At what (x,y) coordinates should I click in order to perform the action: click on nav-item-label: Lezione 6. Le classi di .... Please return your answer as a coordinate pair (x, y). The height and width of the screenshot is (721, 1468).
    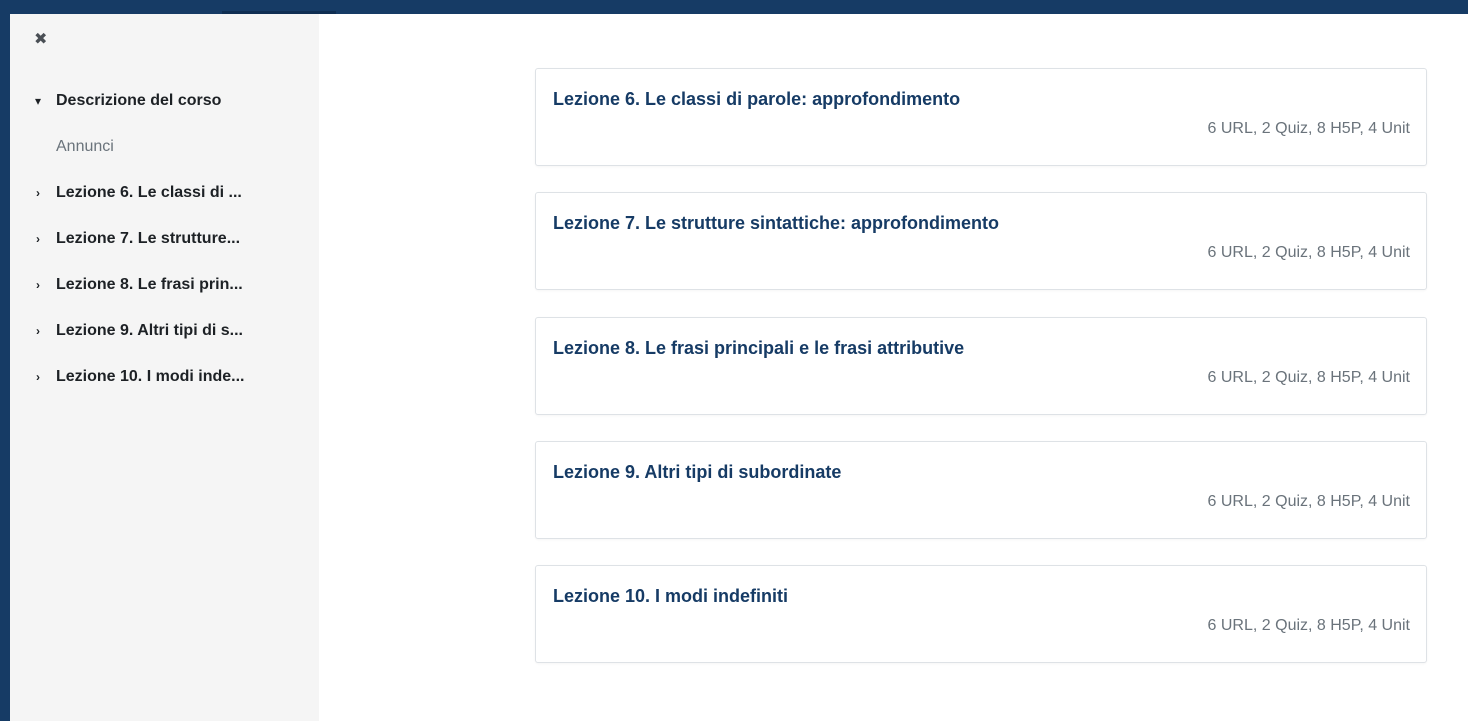
    Looking at the image, I should click on (149, 192).